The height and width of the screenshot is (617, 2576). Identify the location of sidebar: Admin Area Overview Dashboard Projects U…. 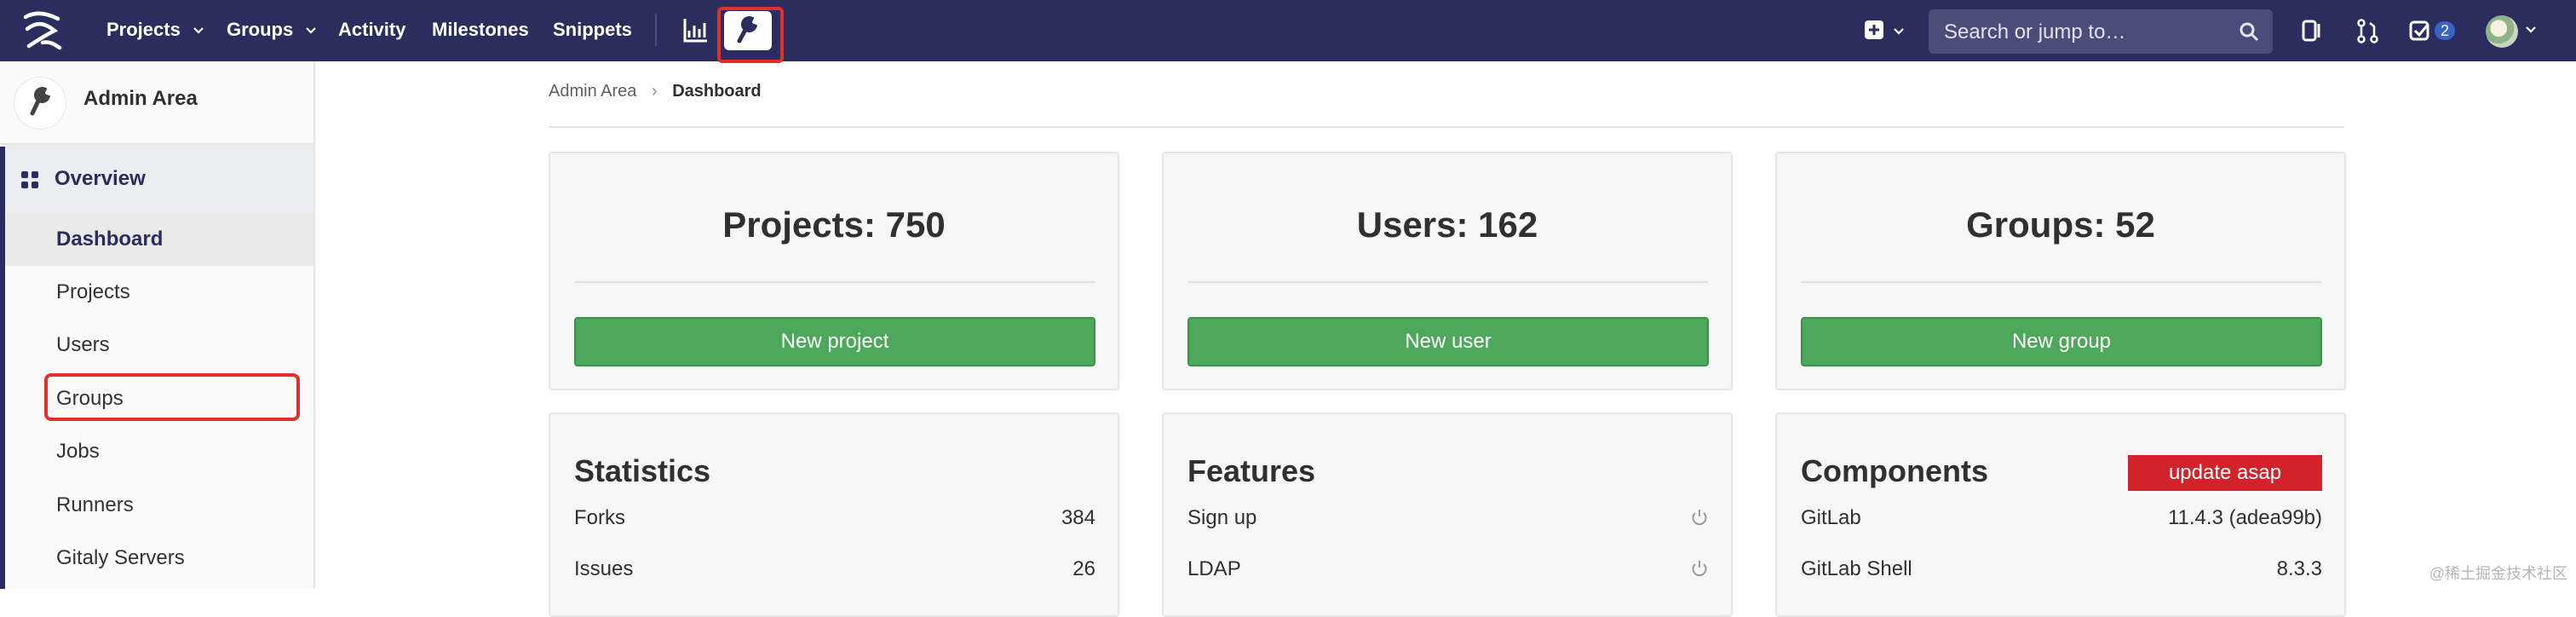
(157, 325).